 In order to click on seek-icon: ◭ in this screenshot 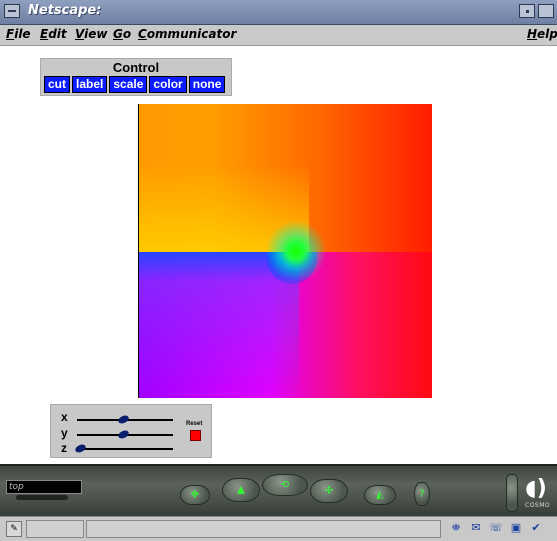, I will do `click(380, 495)`.